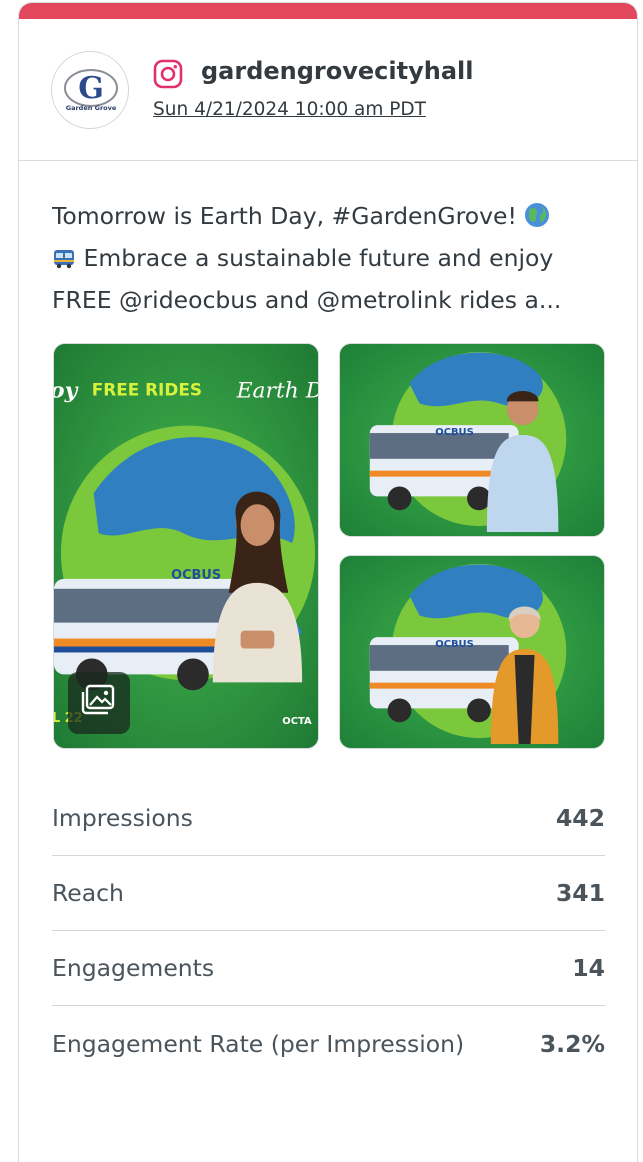  Describe the element at coordinates (91, 108) in the screenshot. I see `logo-text: Garden Grove` at that location.